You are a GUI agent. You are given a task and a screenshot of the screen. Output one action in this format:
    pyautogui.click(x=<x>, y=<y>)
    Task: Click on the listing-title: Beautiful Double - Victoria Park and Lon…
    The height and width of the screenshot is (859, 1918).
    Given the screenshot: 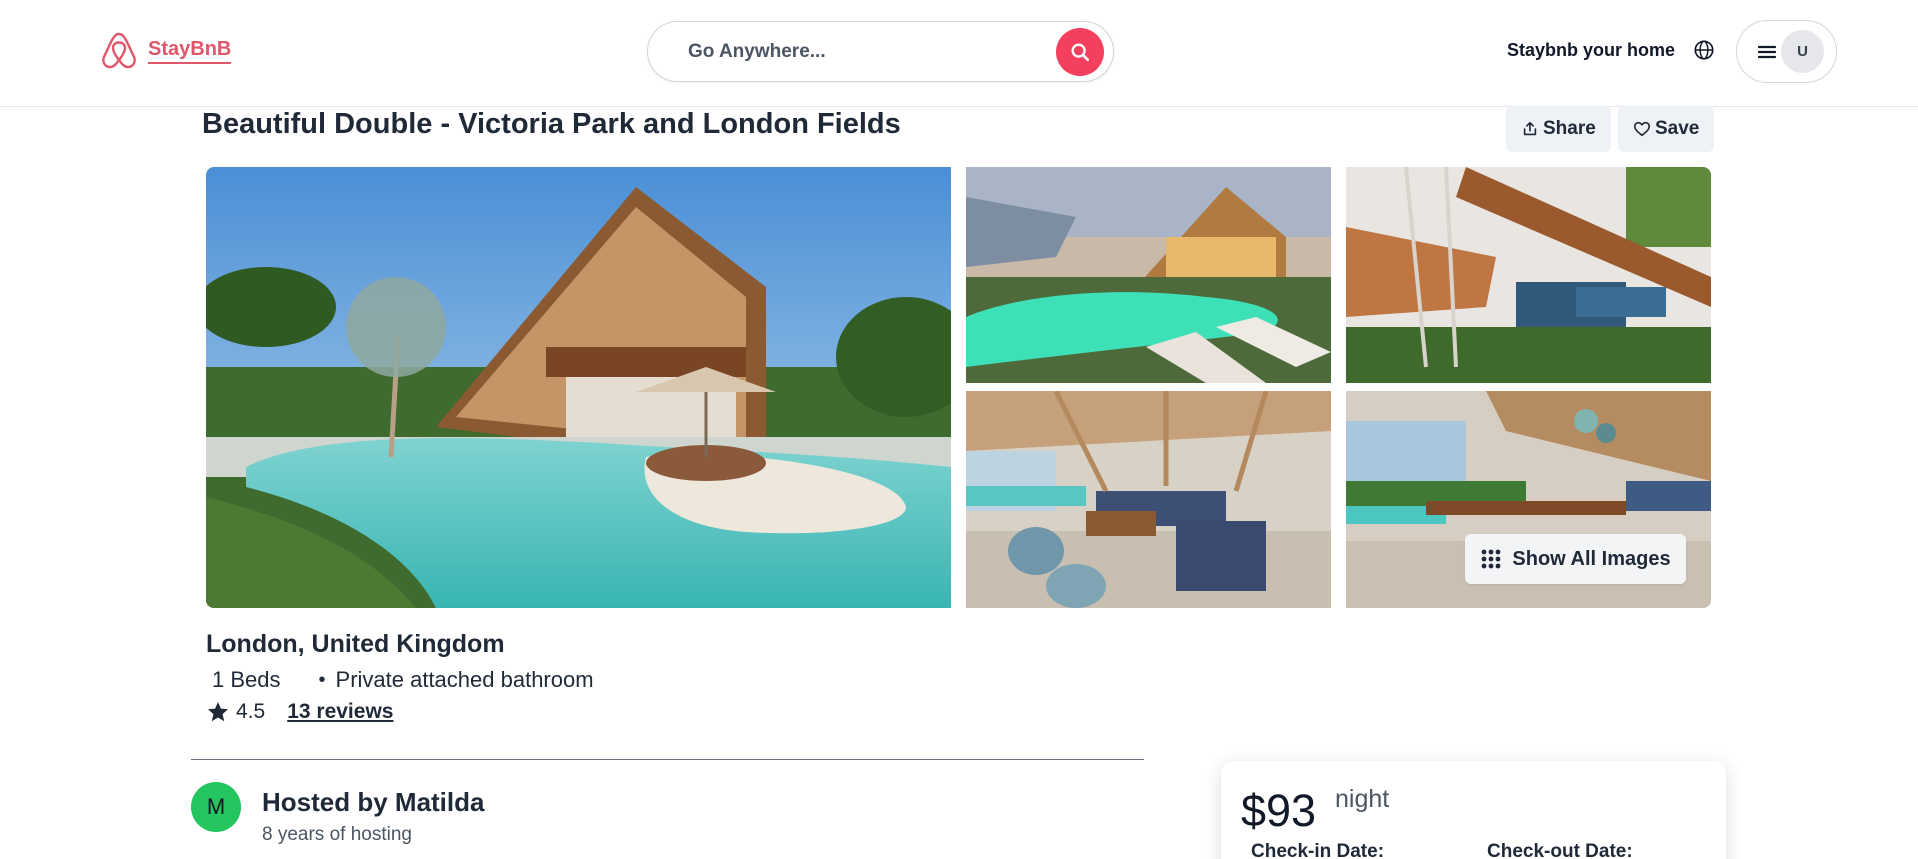 What is the action you would take?
    pyautogui.click(x=551, y=124)
    